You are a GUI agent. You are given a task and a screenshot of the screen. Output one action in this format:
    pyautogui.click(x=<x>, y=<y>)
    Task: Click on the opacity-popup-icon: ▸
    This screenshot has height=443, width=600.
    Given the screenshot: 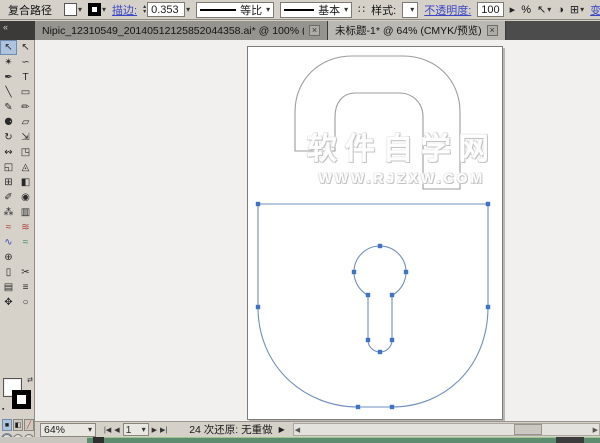 What is the action you would take?
    pyautogui.click(x=513, y=9)
    